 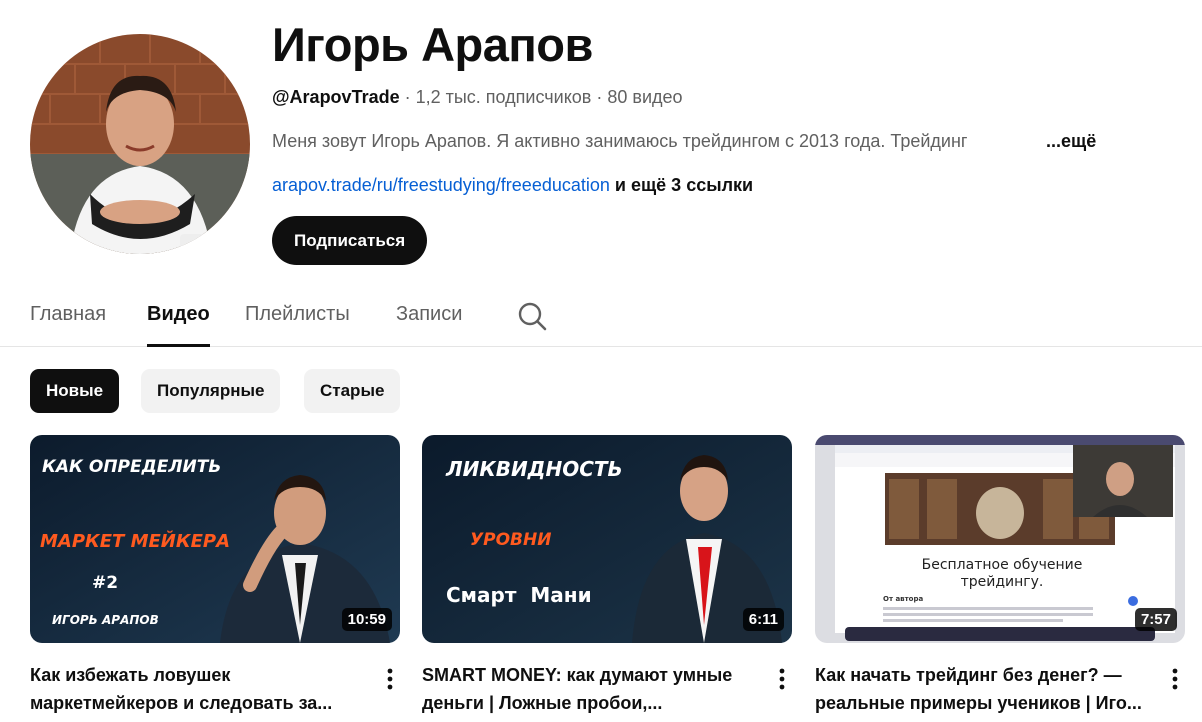 I want to click on thumbnail-caption: МАРКЕТ МЕЙКЕРА, so click(x=135, y=541).